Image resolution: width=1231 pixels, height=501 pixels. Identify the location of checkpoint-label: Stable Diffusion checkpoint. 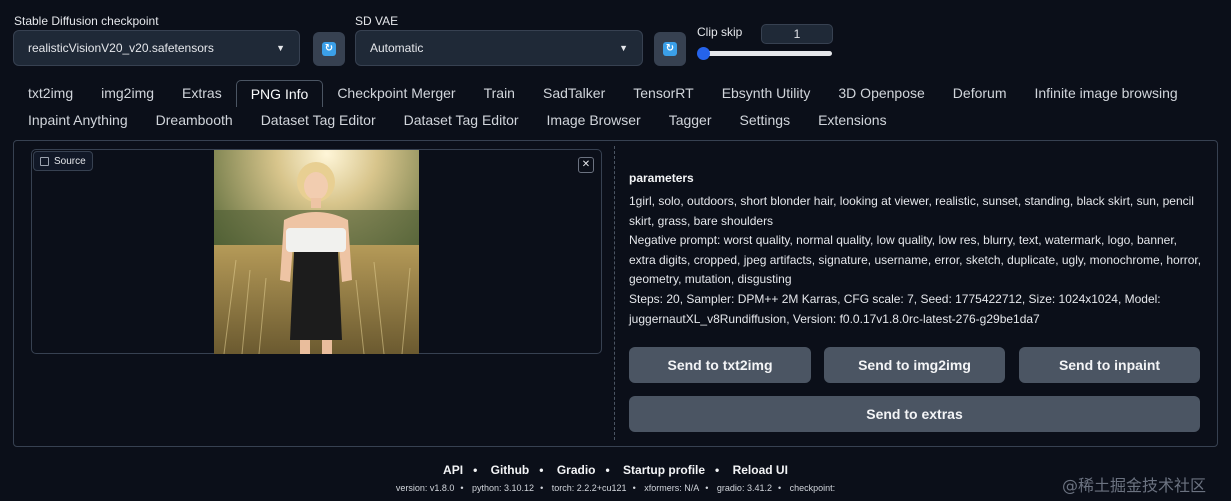
(86, 21).